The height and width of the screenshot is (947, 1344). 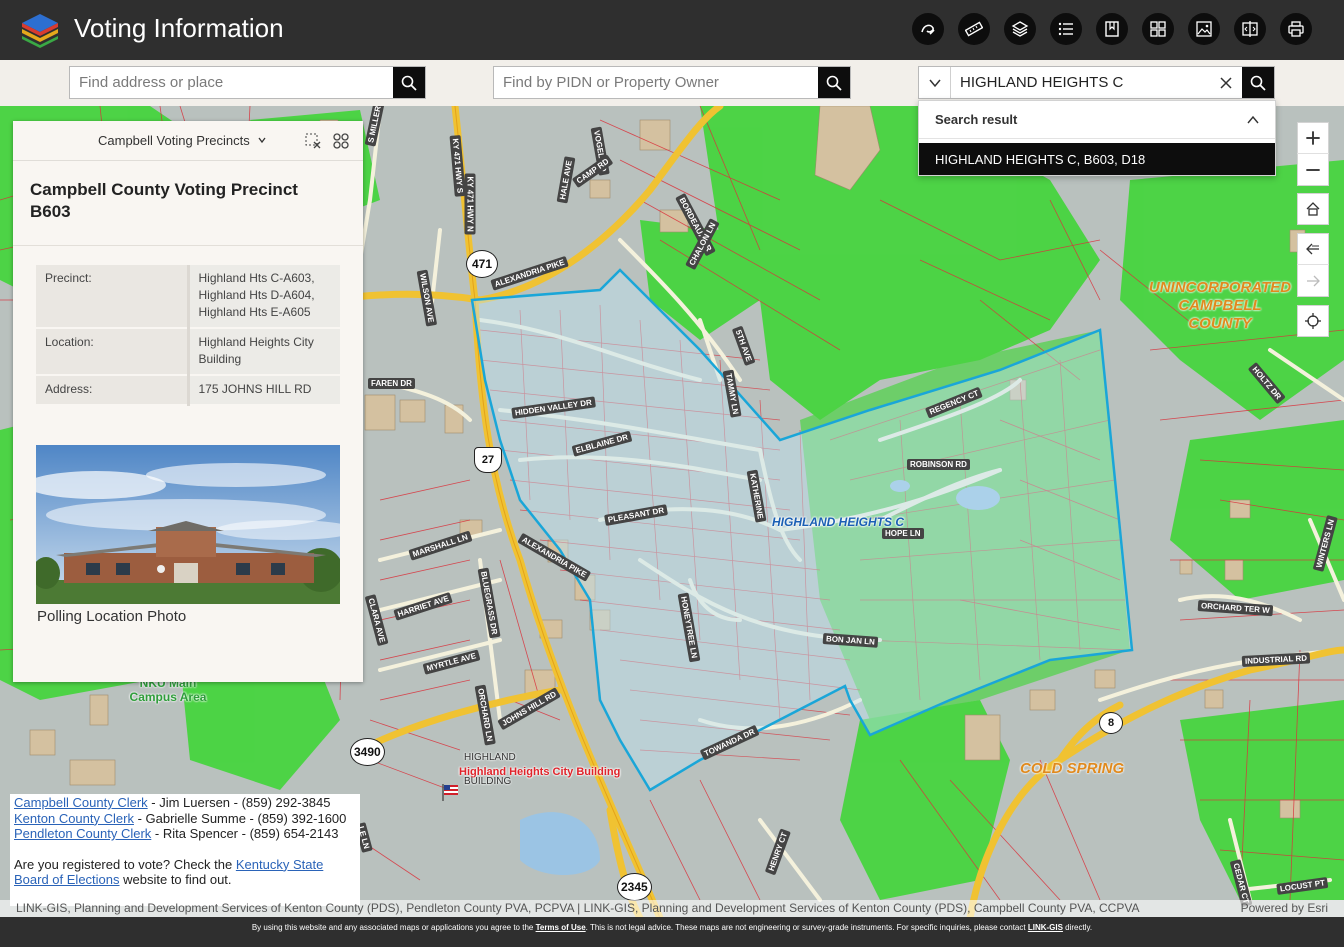 I want to click on legend-button, so click(x=1066, y=29).